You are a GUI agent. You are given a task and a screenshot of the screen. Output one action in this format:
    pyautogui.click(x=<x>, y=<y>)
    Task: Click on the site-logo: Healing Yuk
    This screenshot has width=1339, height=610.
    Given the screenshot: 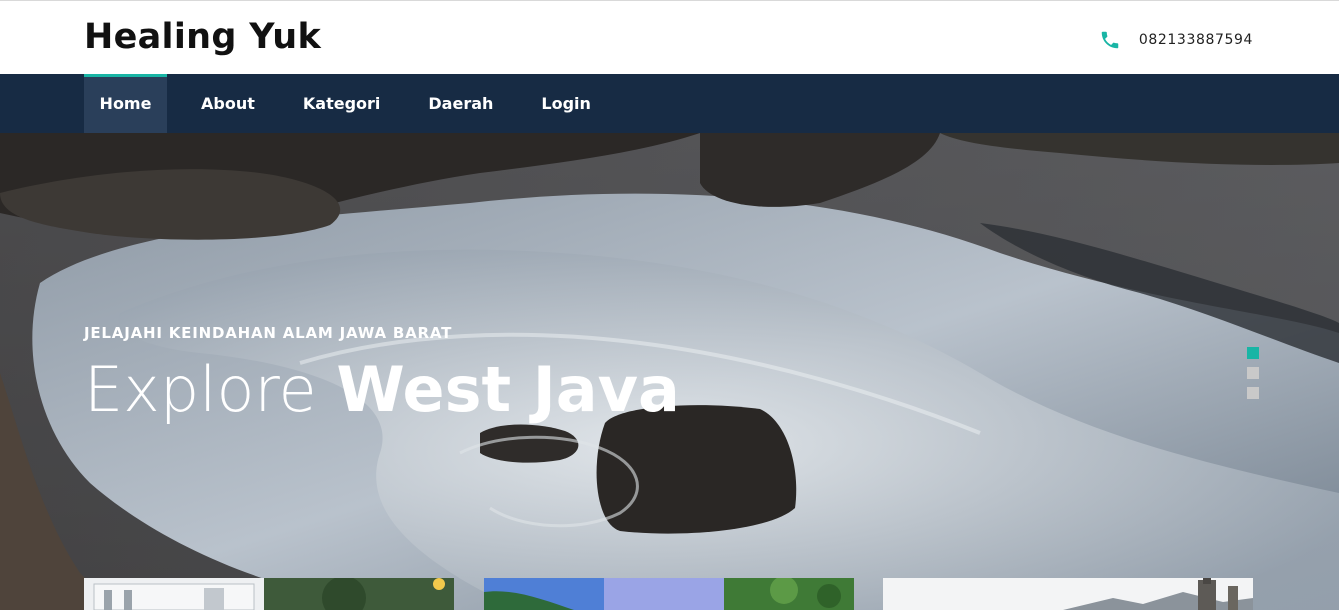 What is the action you would take?
    pyautogui.click(x=202, y=37)
    